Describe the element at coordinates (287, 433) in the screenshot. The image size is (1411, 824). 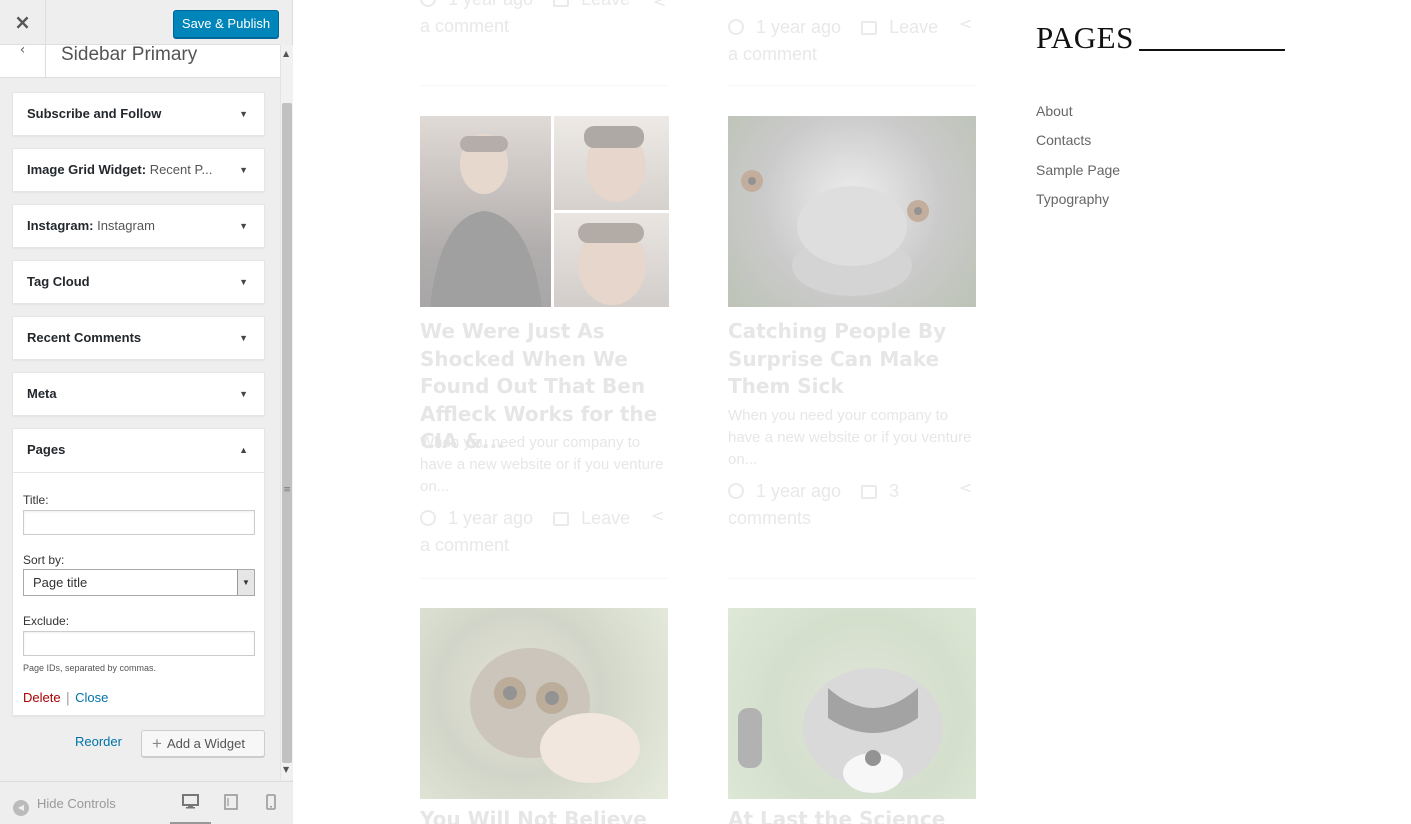
I see `scrollbar-thumb: ≡` at that location.